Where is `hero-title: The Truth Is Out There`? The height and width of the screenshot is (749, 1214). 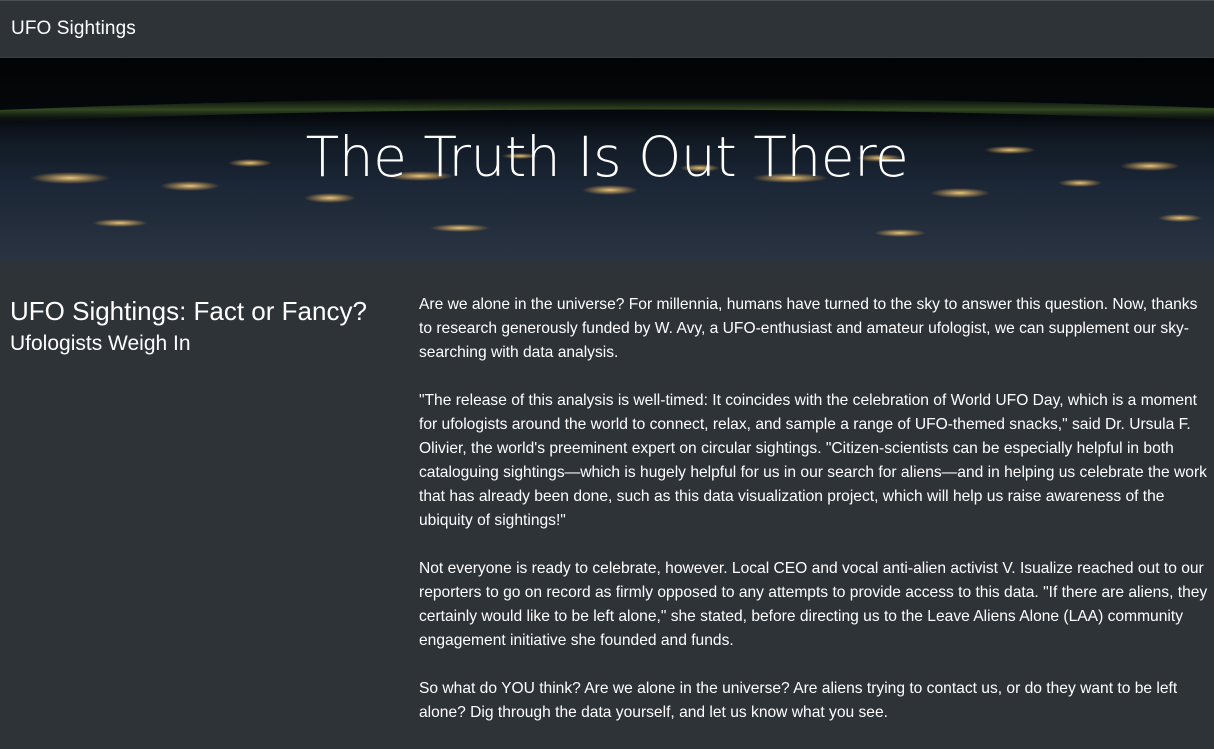
hero-title: The Truth Is Out There is located at coordinates (607, 157).